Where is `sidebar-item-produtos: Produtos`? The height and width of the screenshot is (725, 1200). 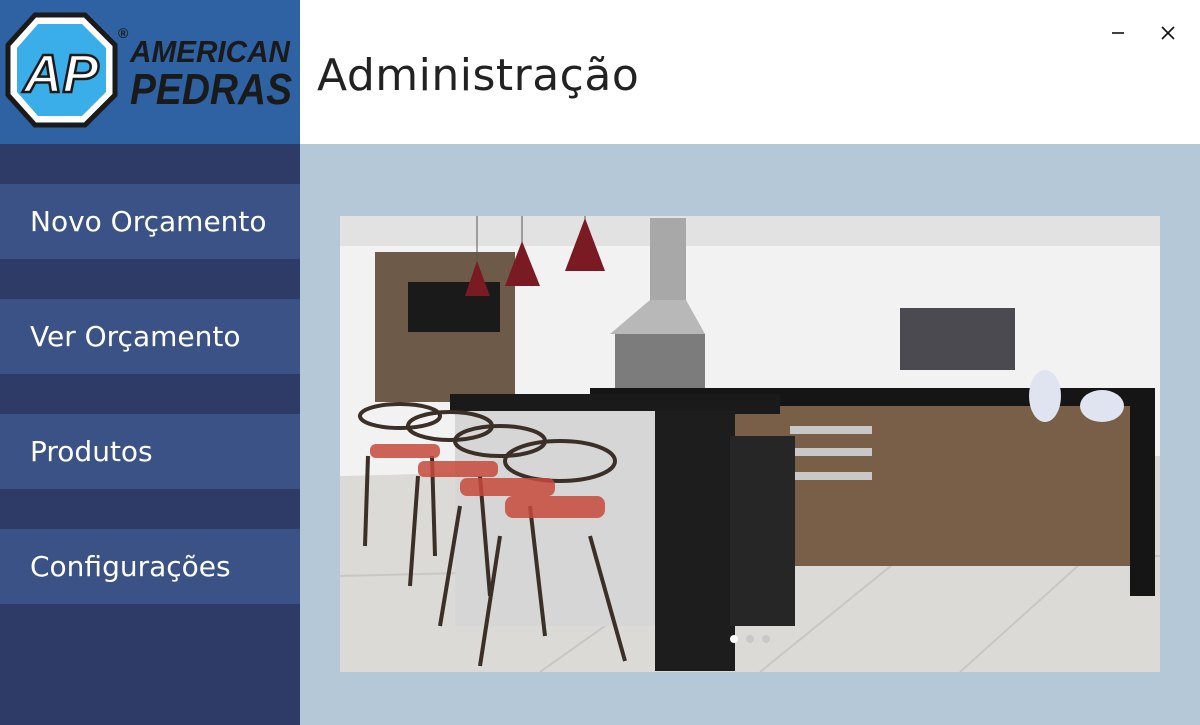
sidebar-item-produtos: Produtos is located at coordinates (150, 451).